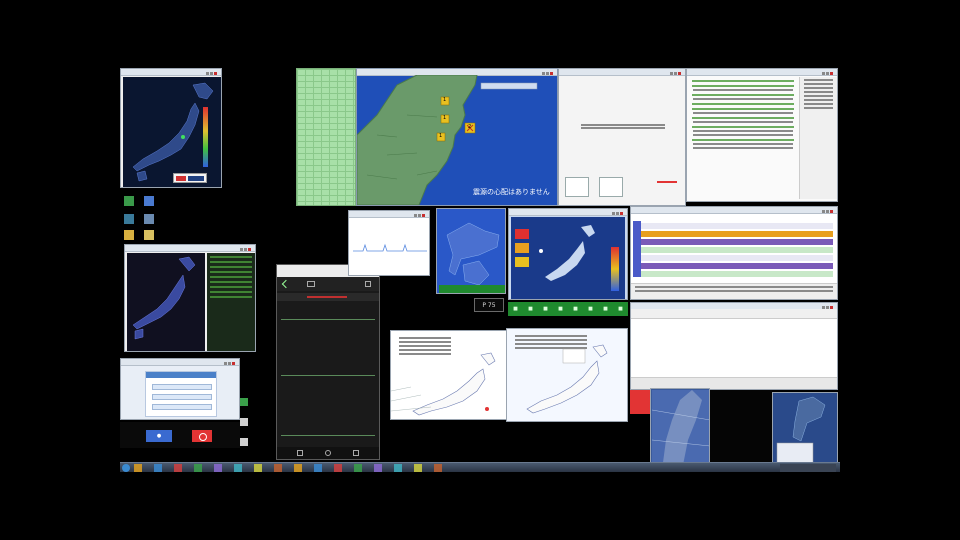 The image size is (960, 540). I want to click on browser-window, so click(180, 389).